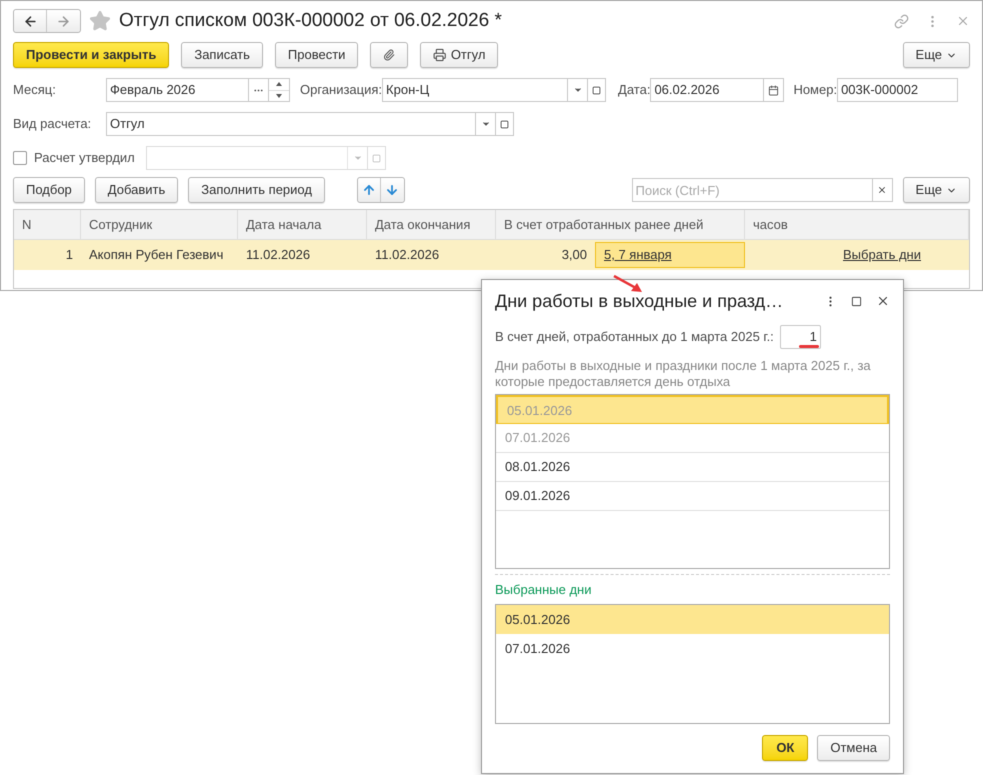 This screenshot has height=775, width=983. I want to click on link-icon, so click(901, 21).